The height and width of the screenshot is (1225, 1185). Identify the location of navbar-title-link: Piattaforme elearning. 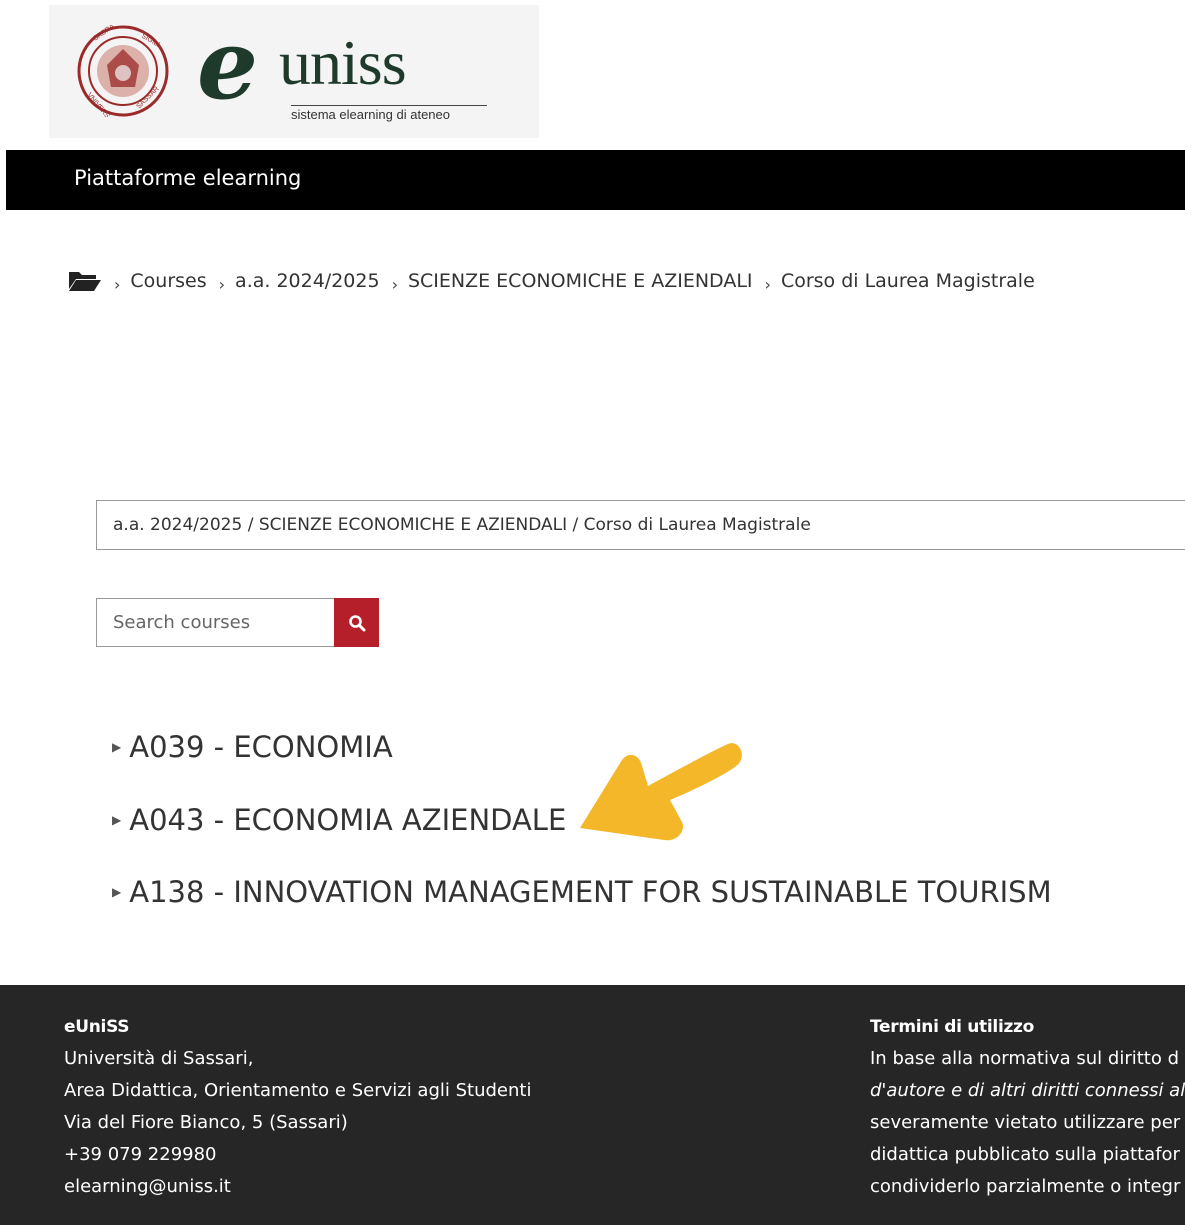
(187, 178).